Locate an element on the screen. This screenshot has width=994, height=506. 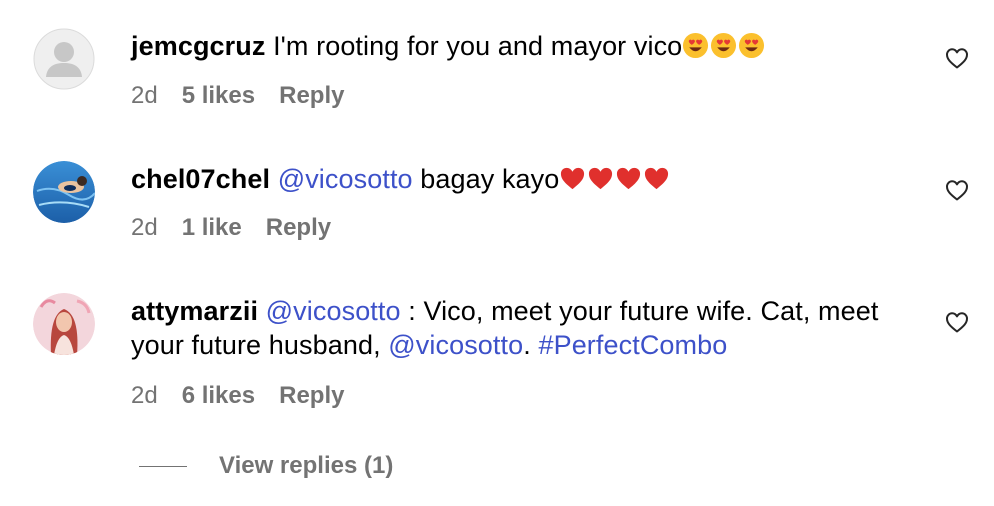
comment-meta: 2d 5 likes Reply is located at coordinates (249, 96).